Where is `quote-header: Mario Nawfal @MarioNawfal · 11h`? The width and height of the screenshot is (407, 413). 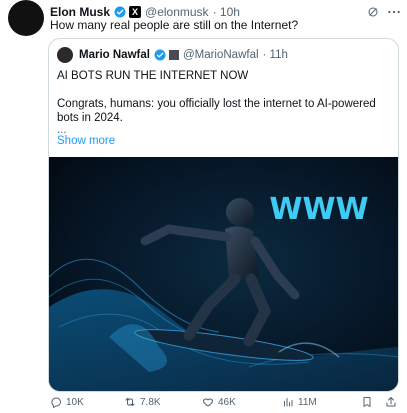
quote-header: Mario Nawfal @MarioNawfal · 11h is located at coordinates (172, 55).